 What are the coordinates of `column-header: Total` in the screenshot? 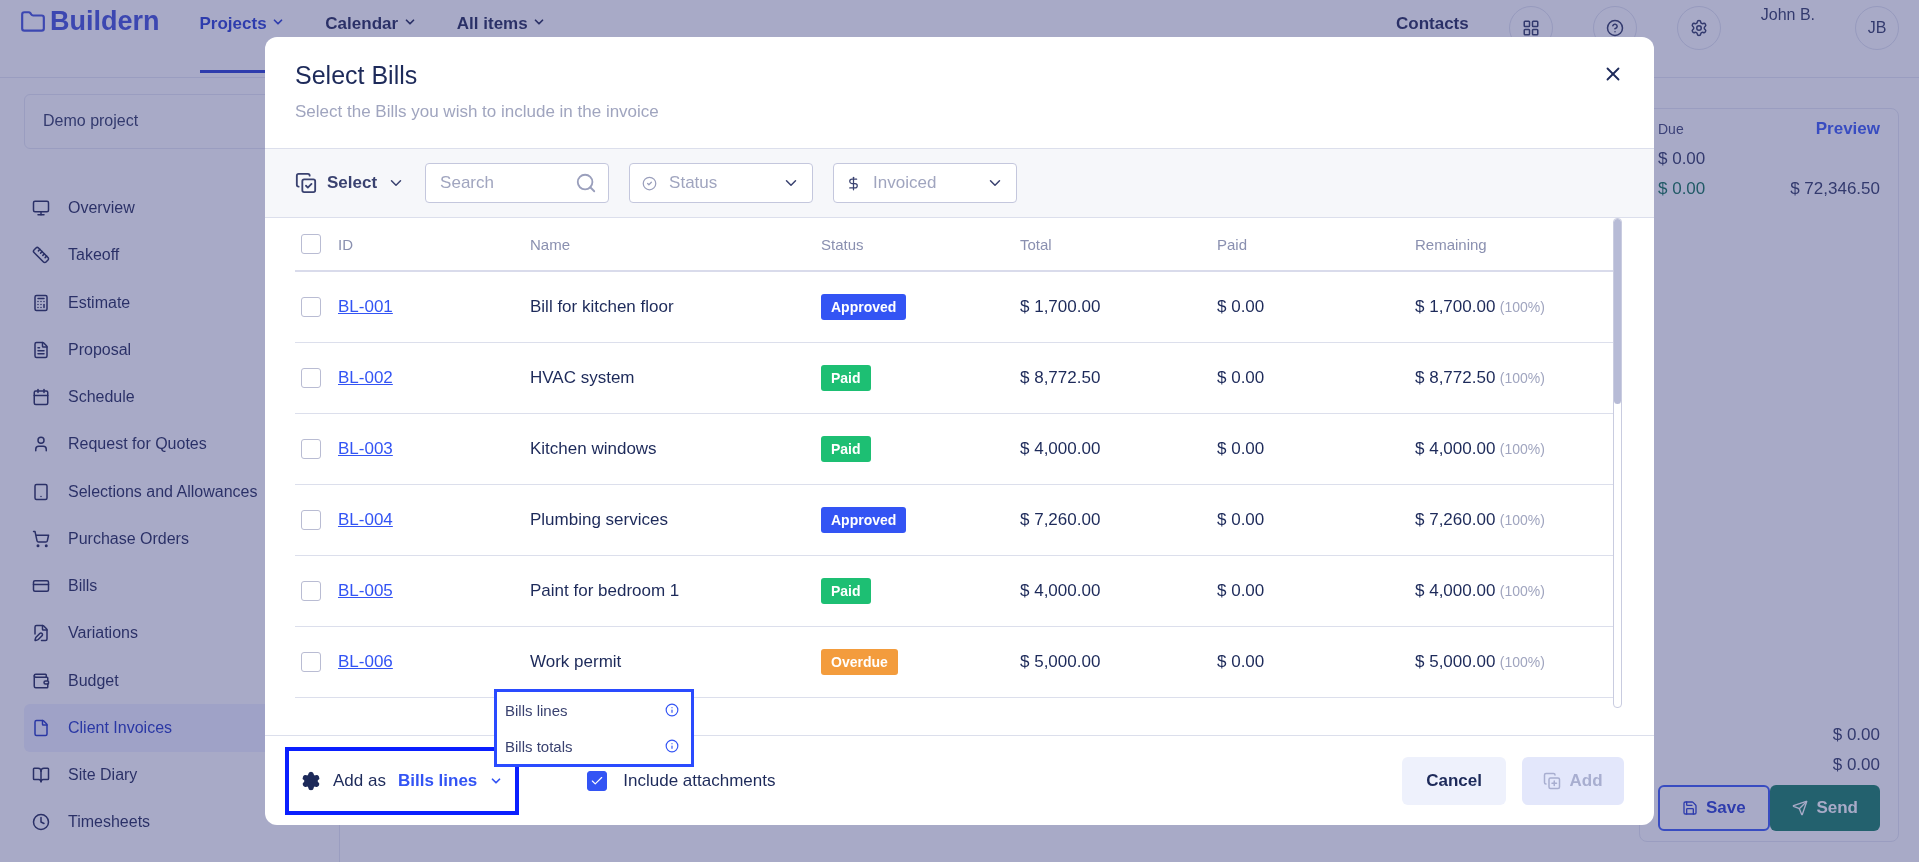 It's located at (1036, 244).